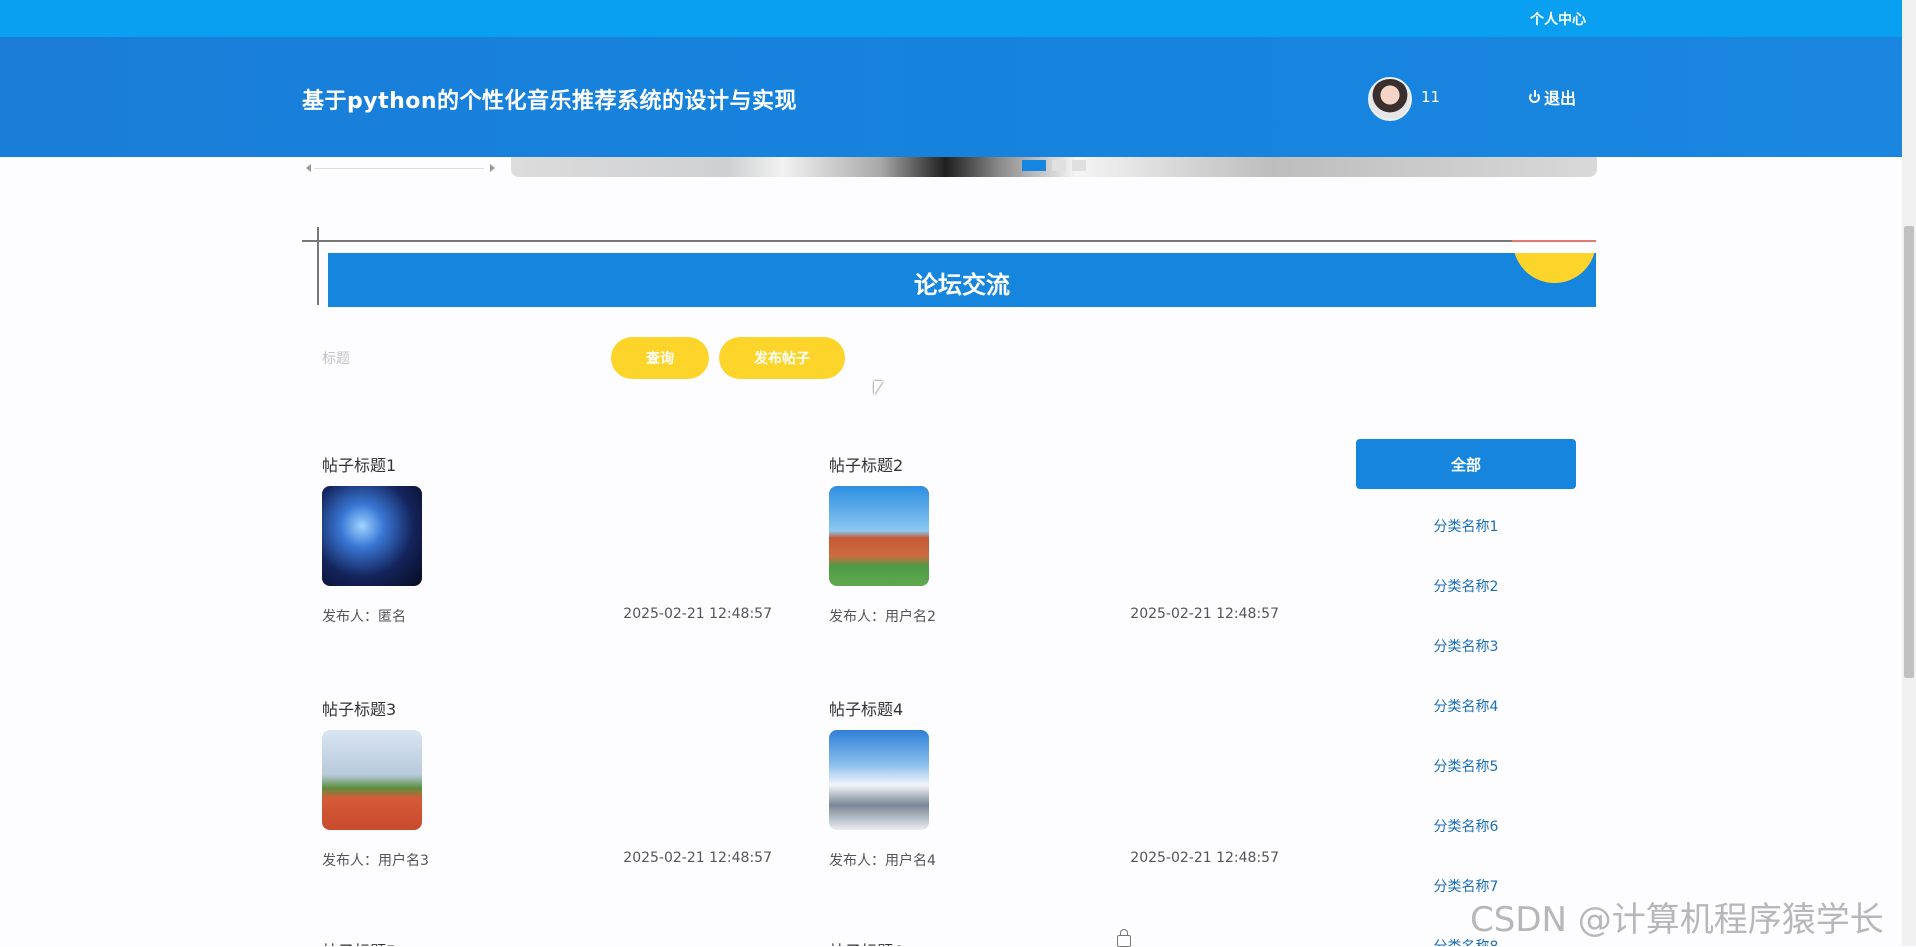  Describe the element at coordinates (1466, 586) in the screenshot. I see `category-item: 分类名称2` at that location.